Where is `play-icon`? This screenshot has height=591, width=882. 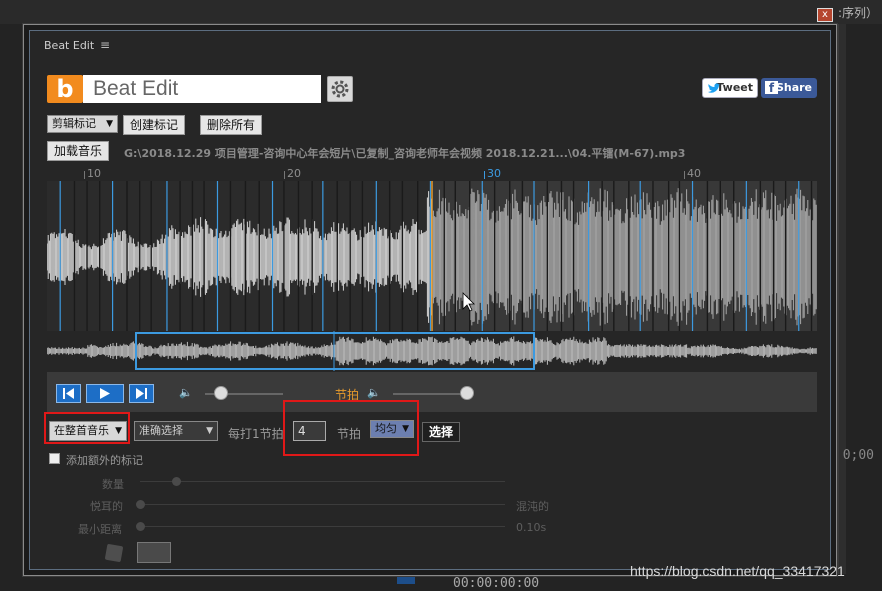
play-icon is located at coordinates (105, 393).